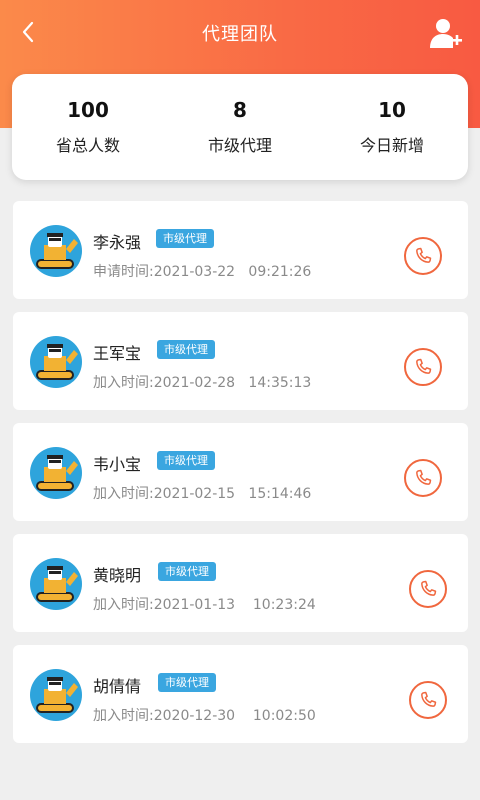 The height and width of the screenshot is (800, 480). I want to click on agent-card: 李永强 市级代理 申请时间:2021-03-22 09:21:26, so click(240, 250).